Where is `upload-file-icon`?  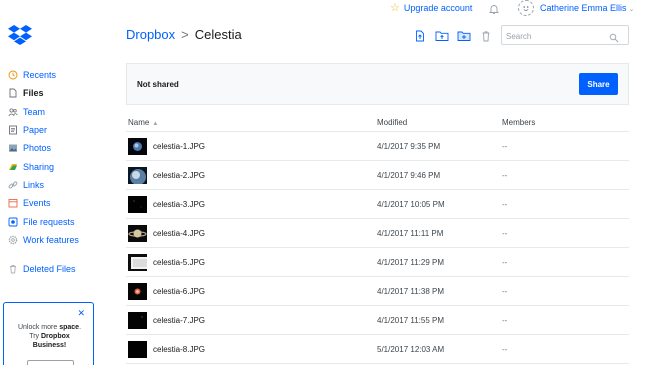
upload-file-icon is located at coordinates (420, 36).